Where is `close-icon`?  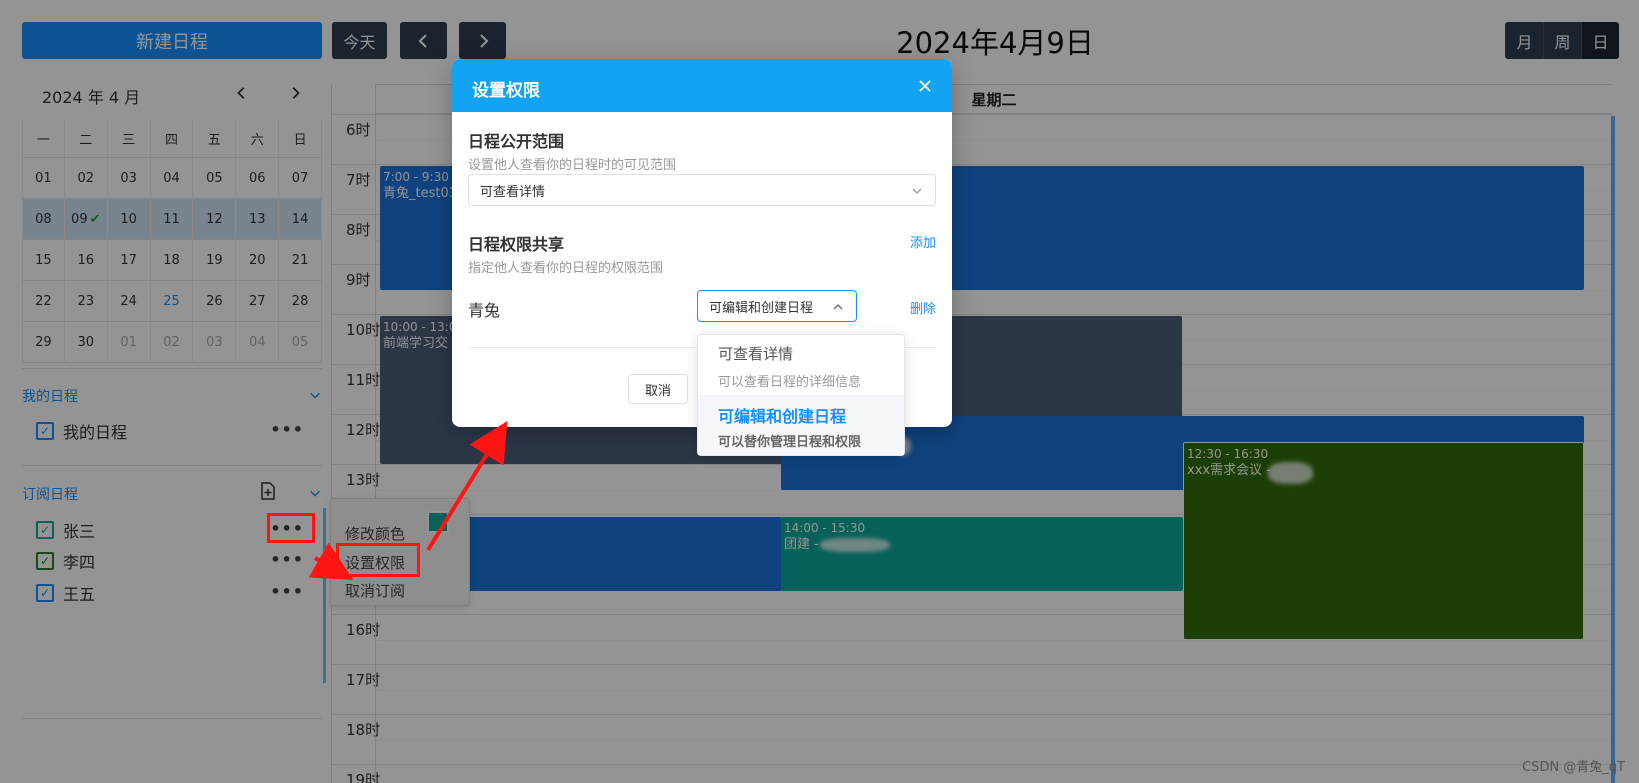 close-icon is located at coordinates (925, 86).